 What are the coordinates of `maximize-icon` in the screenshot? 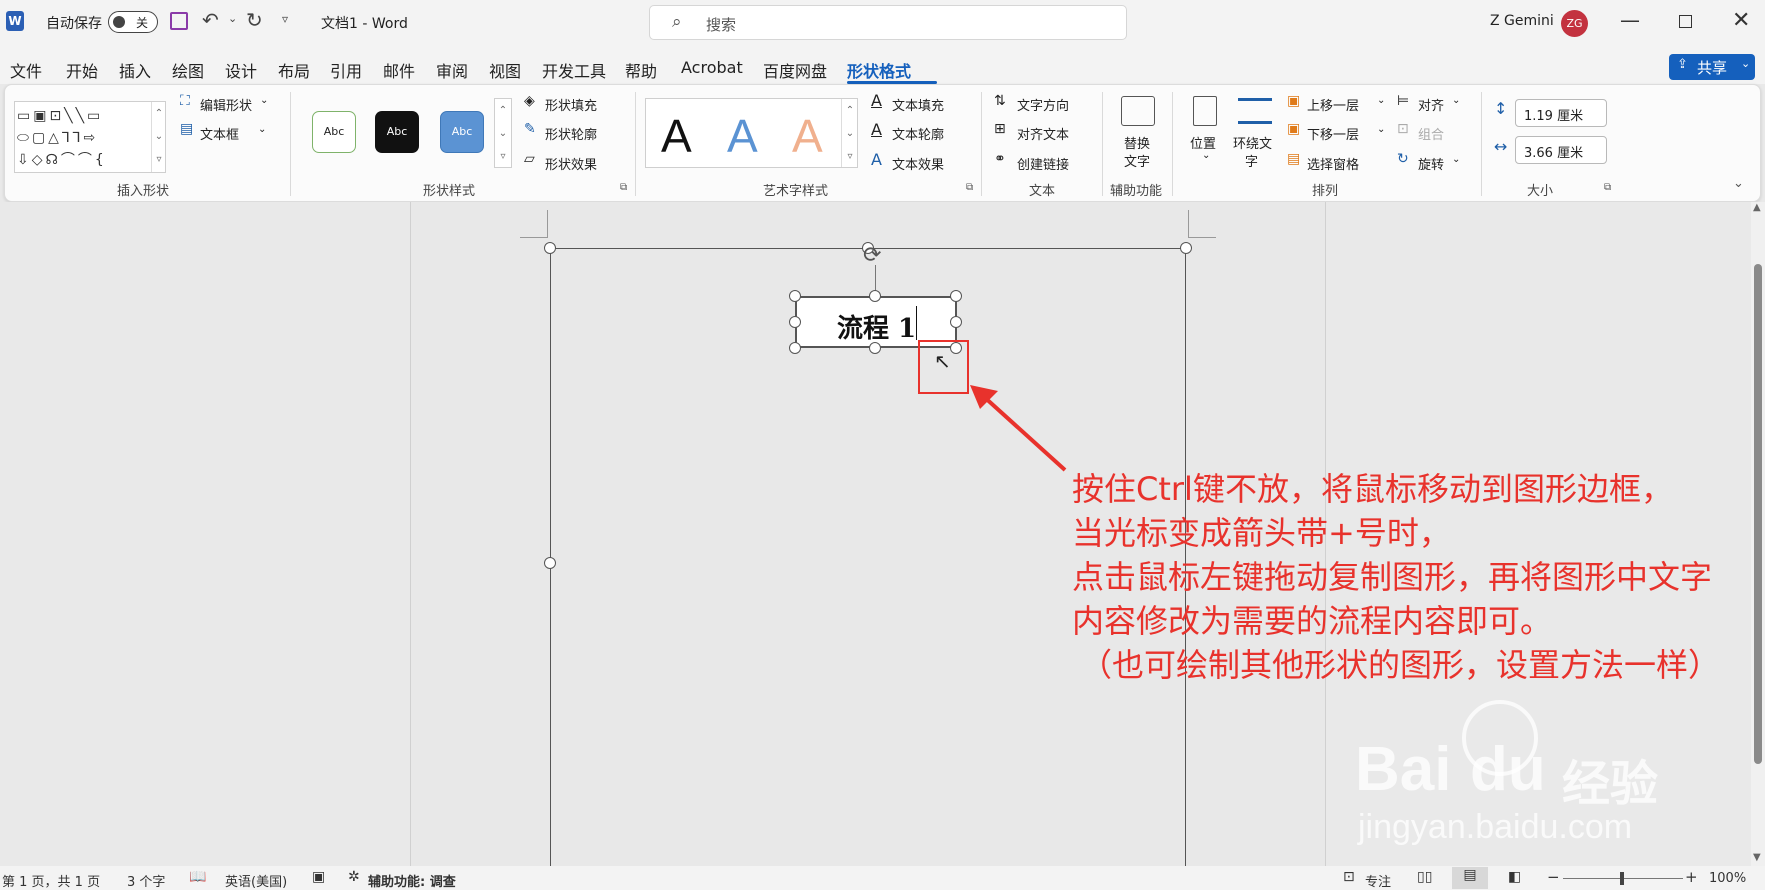 It's located at (1685, 21).